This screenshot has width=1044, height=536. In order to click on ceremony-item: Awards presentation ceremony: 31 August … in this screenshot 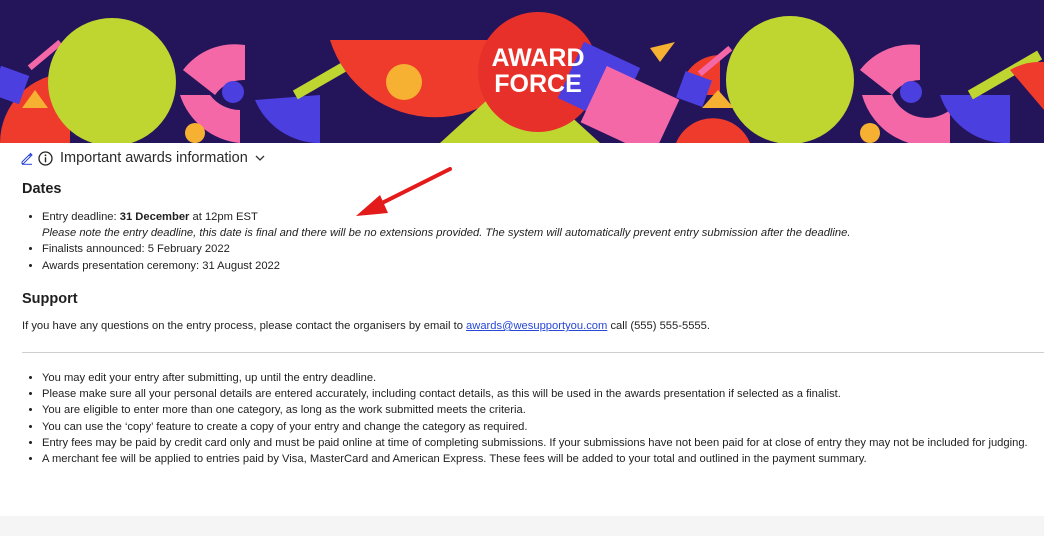, I will do `click(542, 266)`.